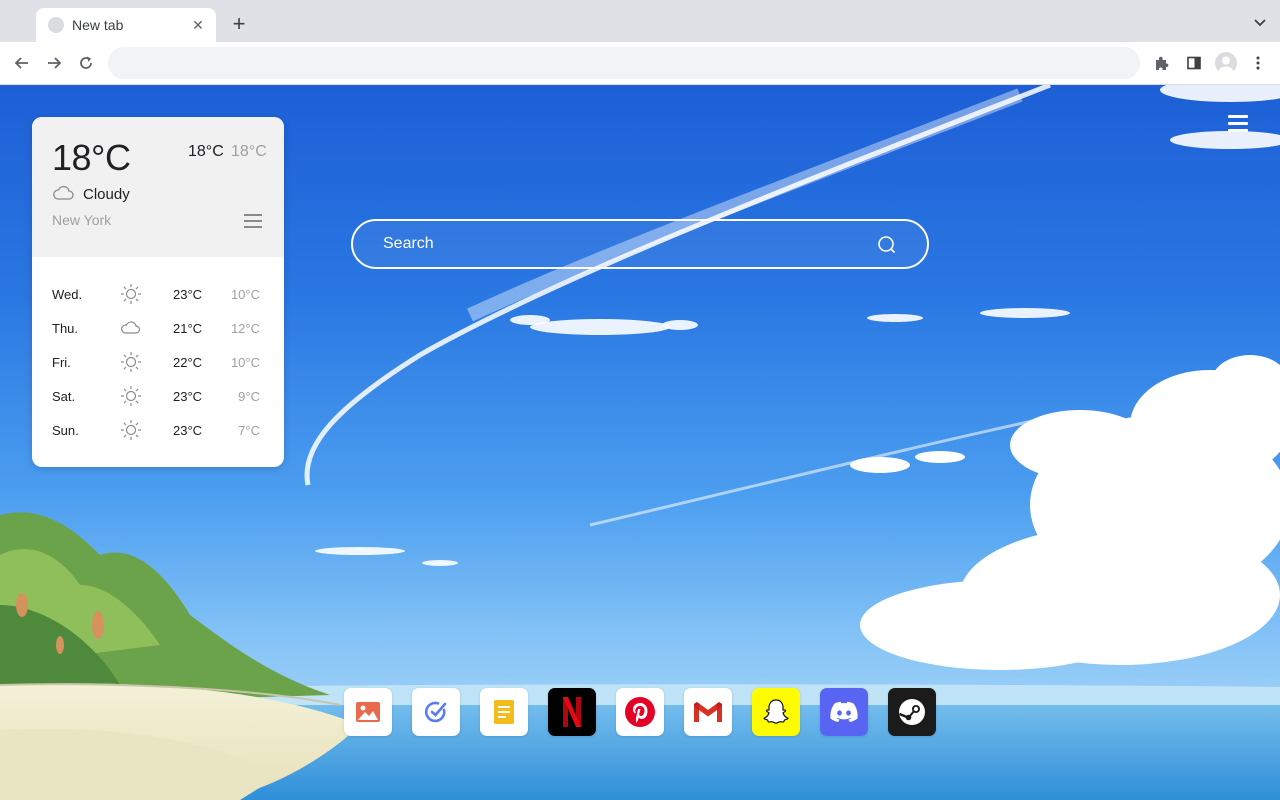 The image size is (1280, 800). Describe the element at coordinates (249, 430) in the screenshot. I see `forecast-low: 7°C` at that location.